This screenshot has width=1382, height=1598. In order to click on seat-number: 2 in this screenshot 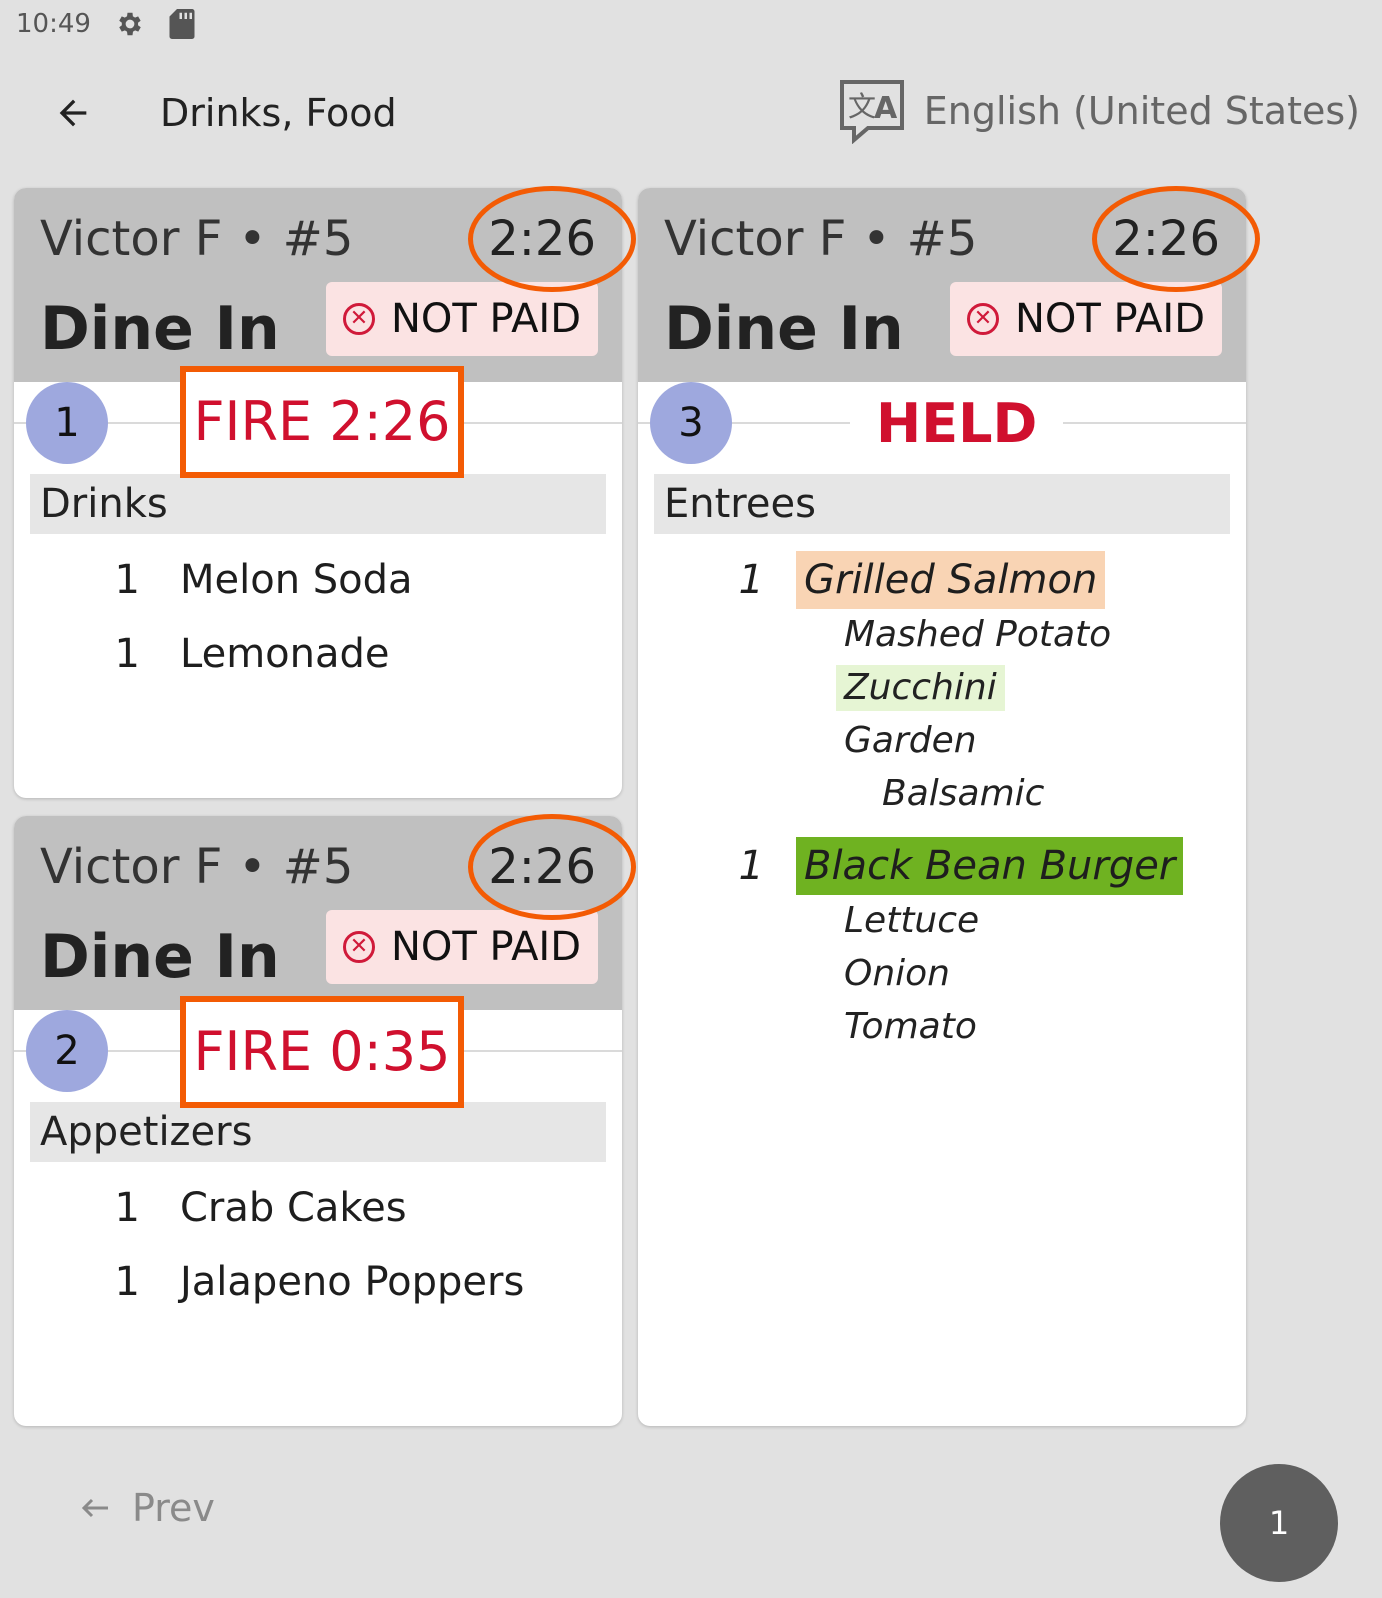, I will do `click(67, 1051)`.